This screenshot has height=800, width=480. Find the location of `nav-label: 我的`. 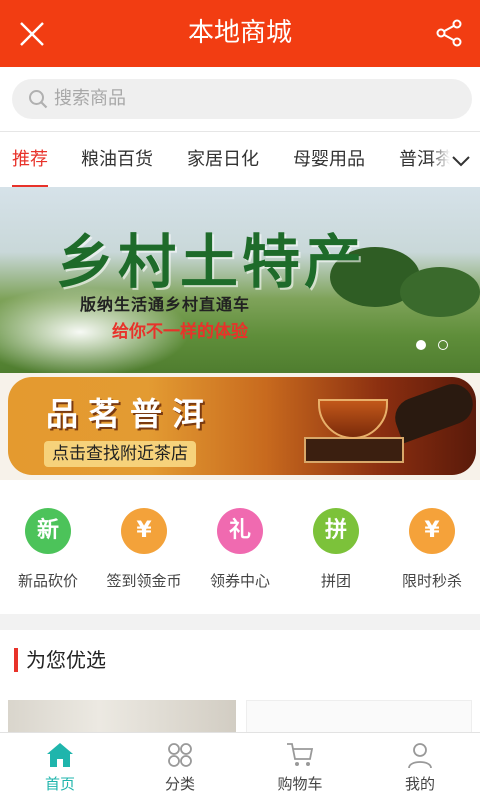

nav-label: 我的 is located at coordinates (419, 784).